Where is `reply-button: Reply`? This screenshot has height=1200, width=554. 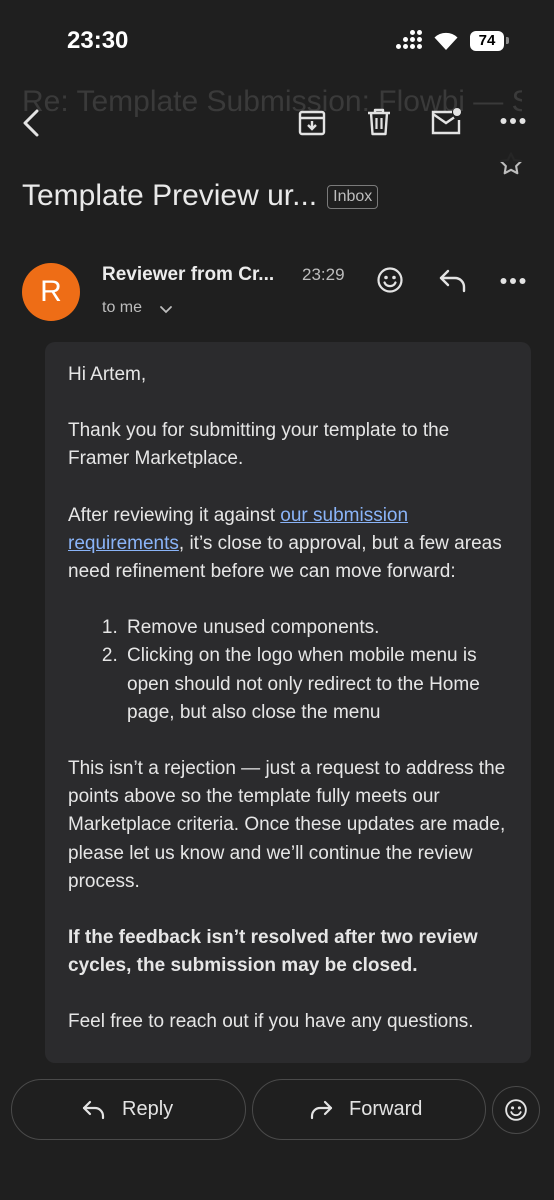 reply-button: Reply is located at coordinates (128, 1109).